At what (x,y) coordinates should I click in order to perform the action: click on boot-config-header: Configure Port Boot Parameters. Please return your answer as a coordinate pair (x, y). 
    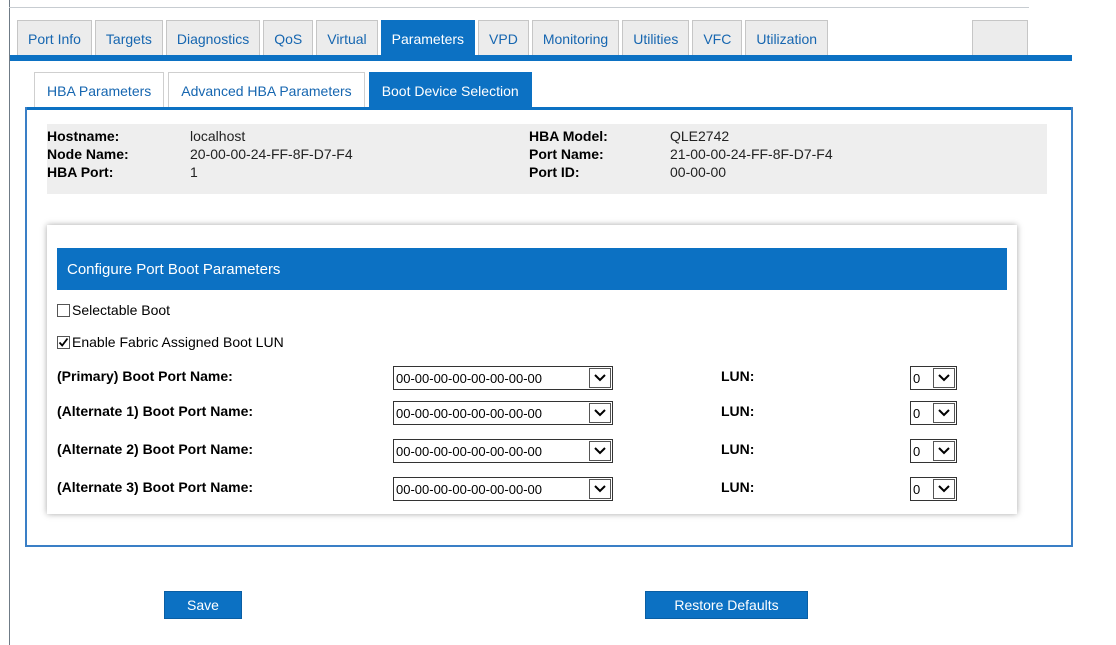
    Looking at the image, I should click on (532, 269).